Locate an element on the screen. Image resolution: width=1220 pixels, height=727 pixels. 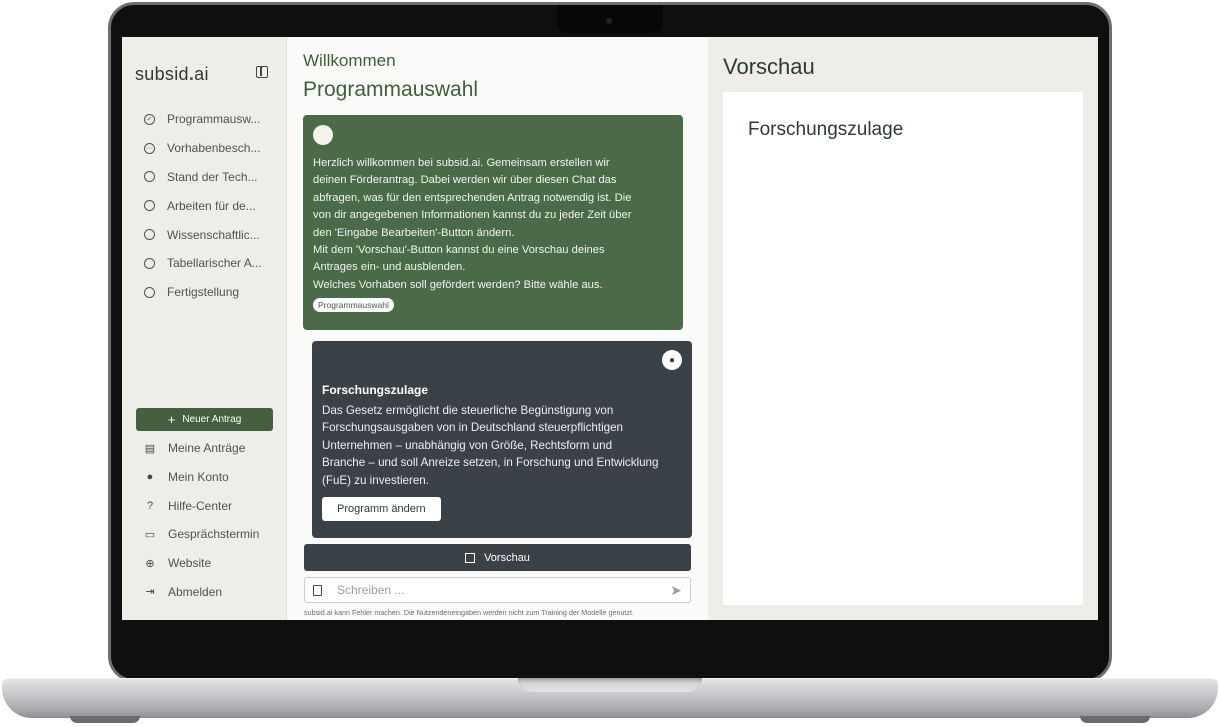
bot-message-line: Antrages ein- und ausblenden. is located at coordinates (389, 267).